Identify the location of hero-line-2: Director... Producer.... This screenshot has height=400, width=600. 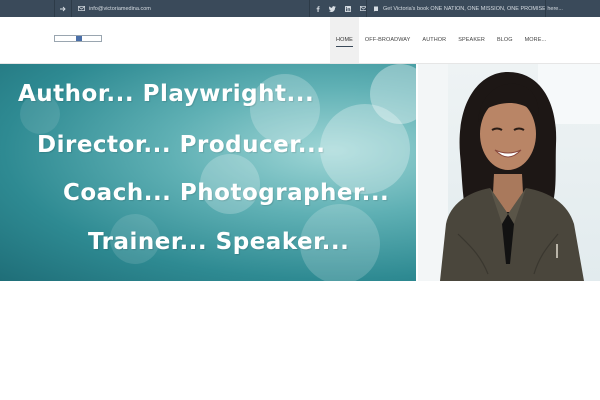
(181, 145).